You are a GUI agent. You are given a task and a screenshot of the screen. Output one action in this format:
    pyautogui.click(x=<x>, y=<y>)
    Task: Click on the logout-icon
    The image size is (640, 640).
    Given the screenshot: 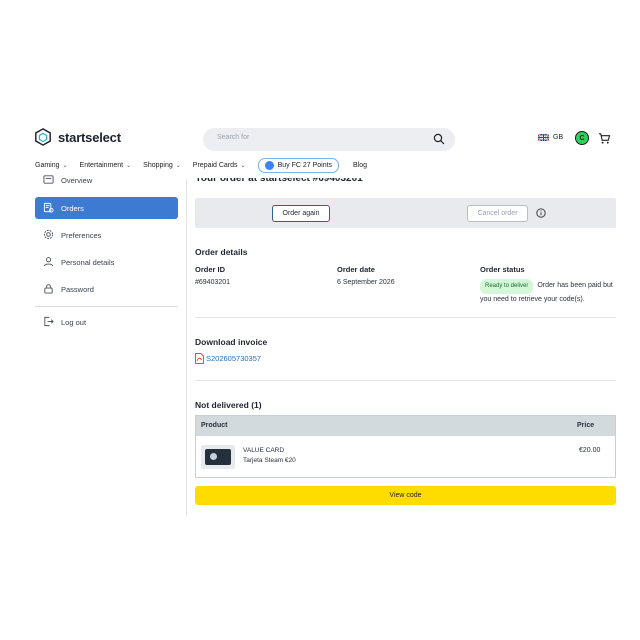 What is the action you would take?
    pyautogui.click(x=49, y=321)
    